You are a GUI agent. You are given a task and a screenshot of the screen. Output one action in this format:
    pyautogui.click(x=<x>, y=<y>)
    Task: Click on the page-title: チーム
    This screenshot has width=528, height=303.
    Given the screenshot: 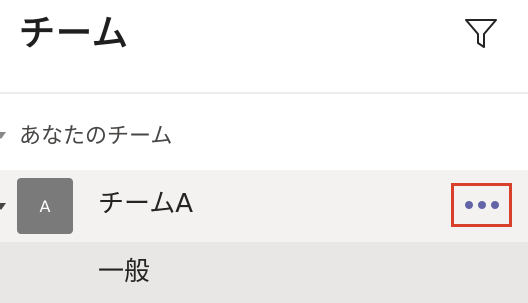 What is the action you would take?
    pyautogui.click(x=74, y=33)
    